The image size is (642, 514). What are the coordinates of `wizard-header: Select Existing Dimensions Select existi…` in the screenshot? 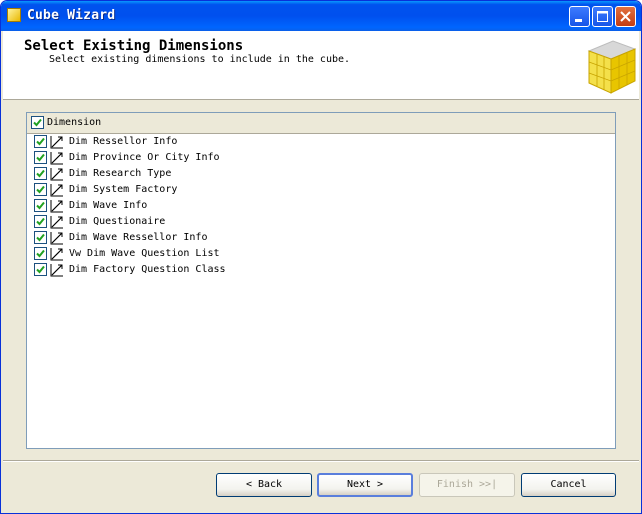 It's located at (321, 65).